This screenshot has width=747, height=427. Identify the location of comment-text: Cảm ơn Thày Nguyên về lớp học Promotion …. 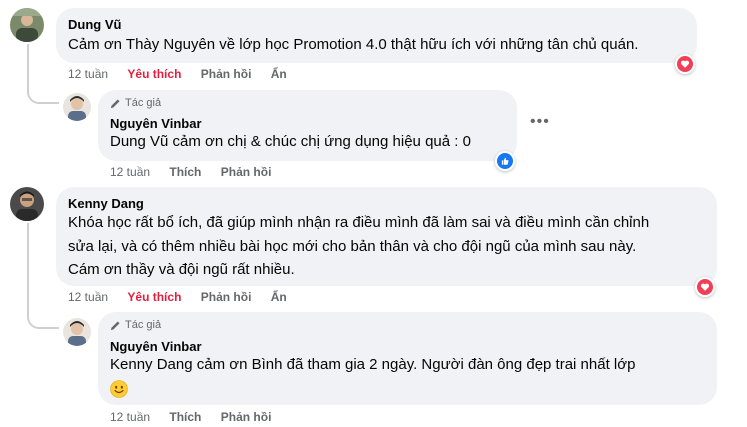
(353, 44).